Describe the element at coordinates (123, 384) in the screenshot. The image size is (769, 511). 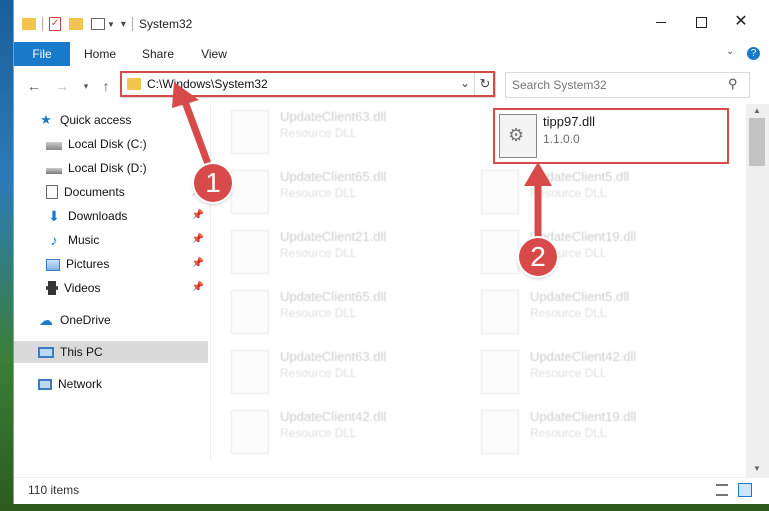
I see `sidebar-item-network: Network` at that location.